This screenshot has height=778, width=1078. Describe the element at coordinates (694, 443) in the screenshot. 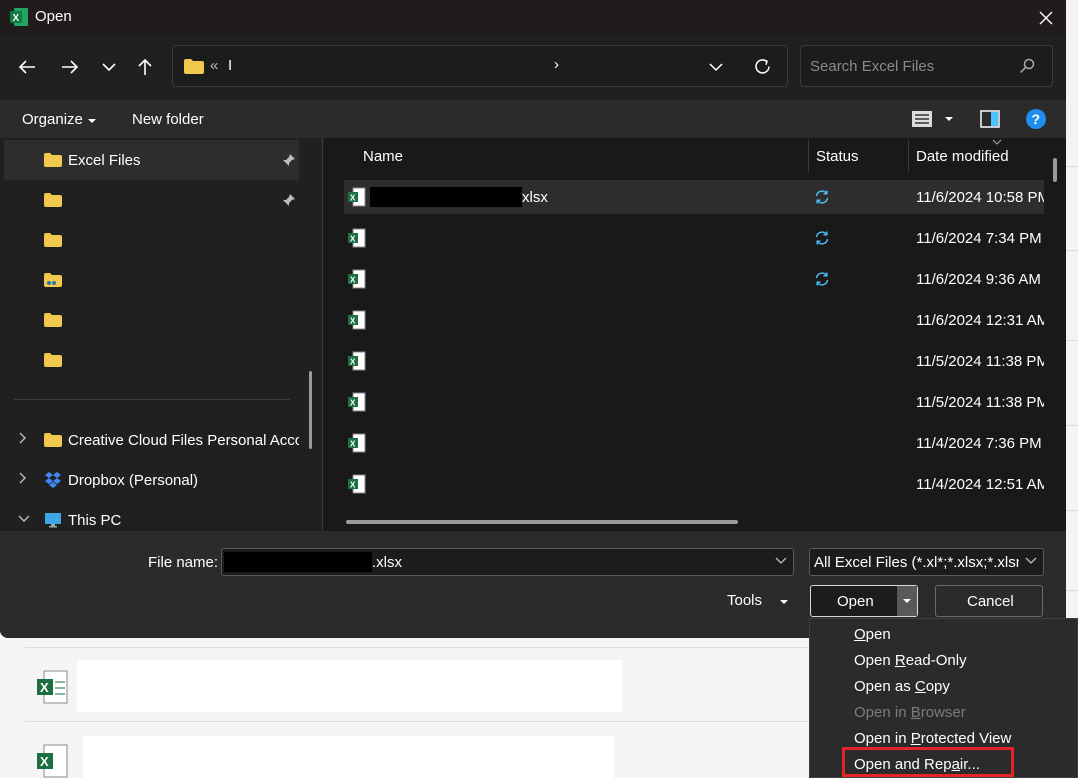

I see `file-row: X 11/4/2024 7:36 PM` at that location.